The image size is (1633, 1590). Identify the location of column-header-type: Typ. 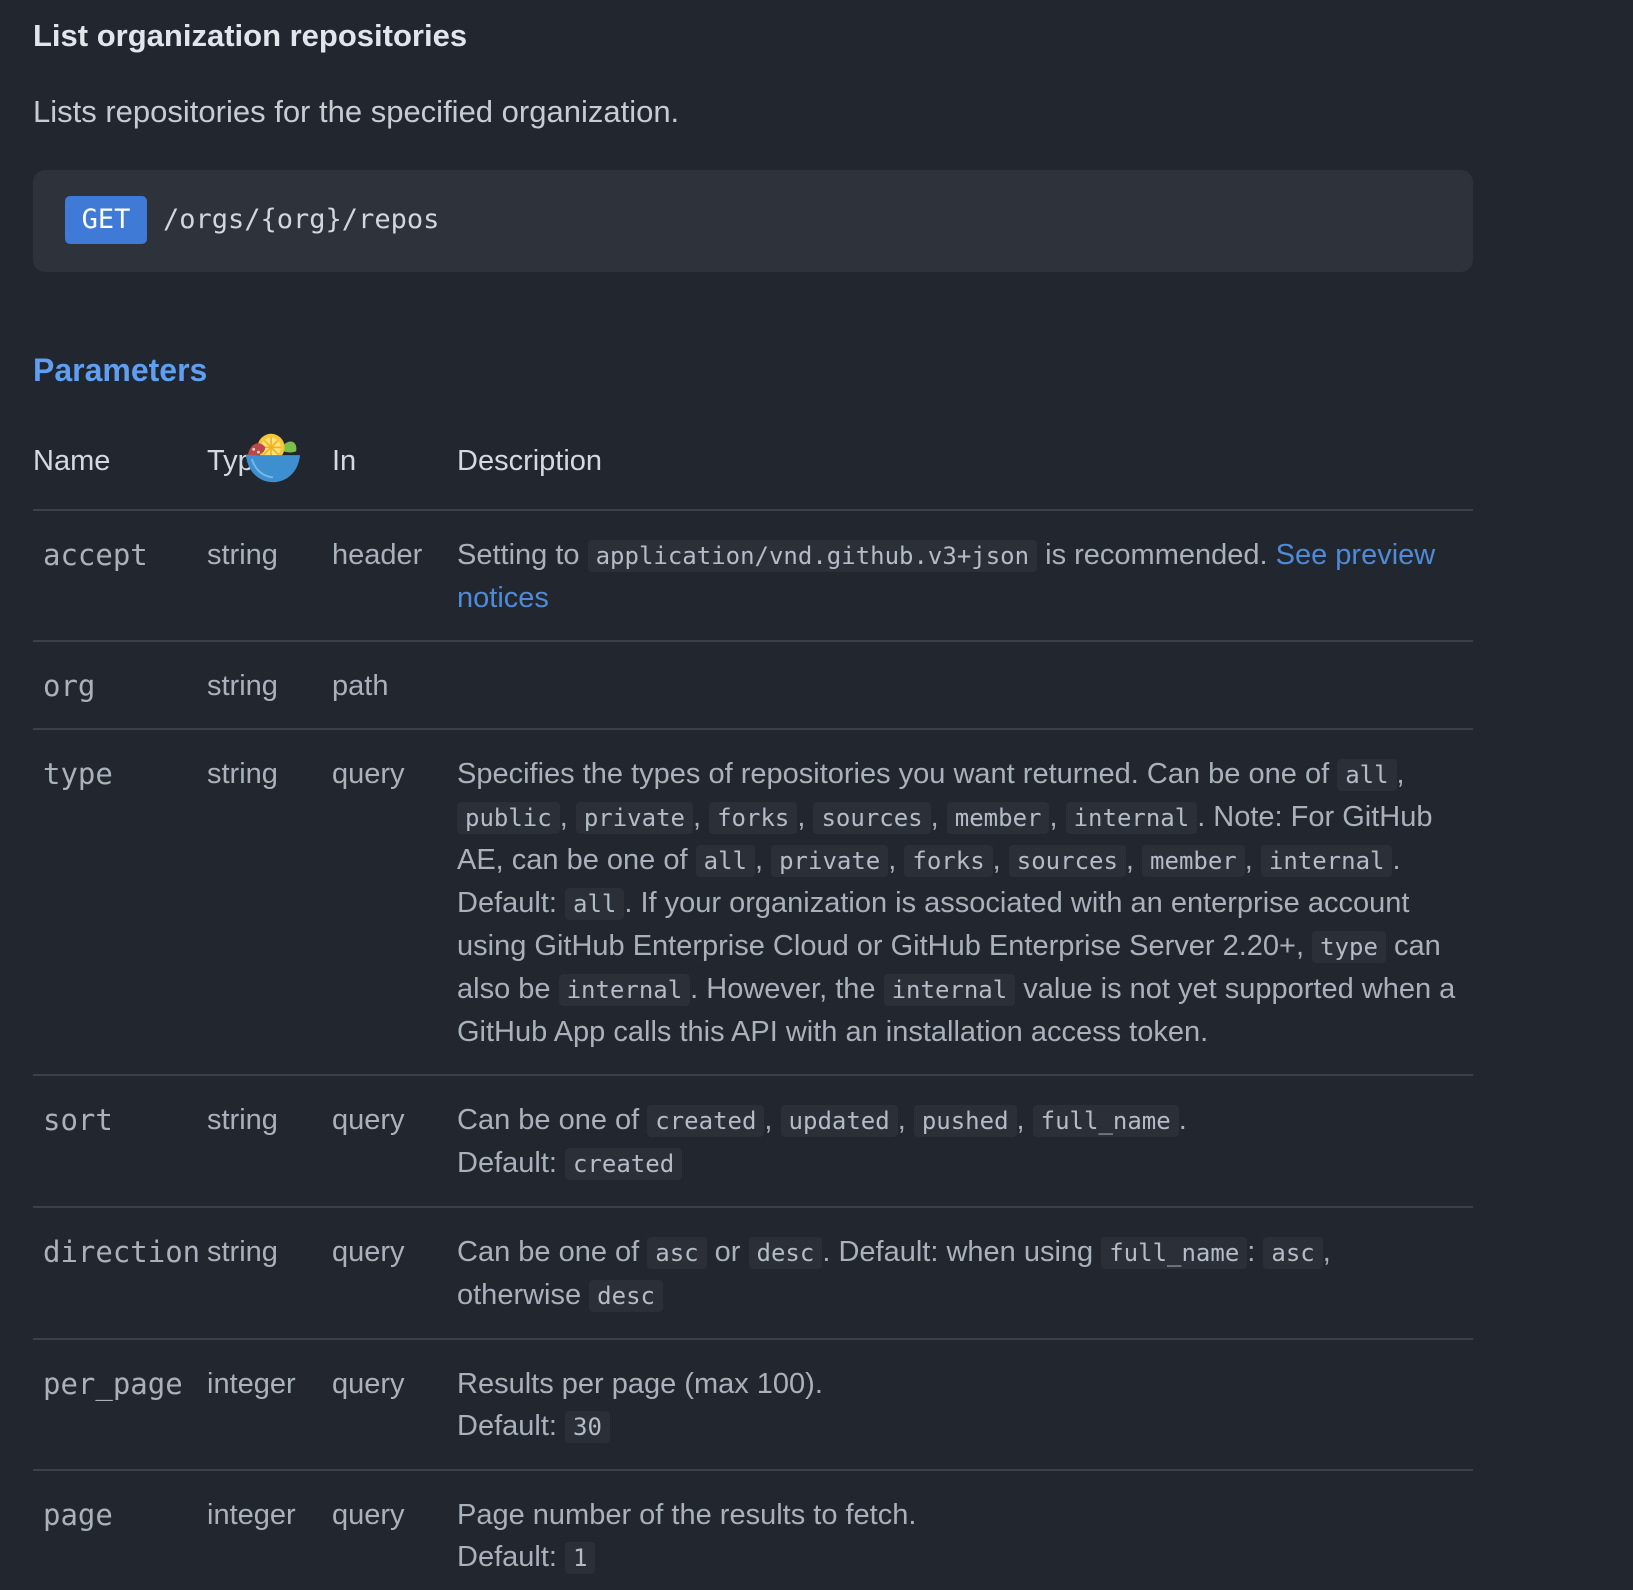
(269, 472).